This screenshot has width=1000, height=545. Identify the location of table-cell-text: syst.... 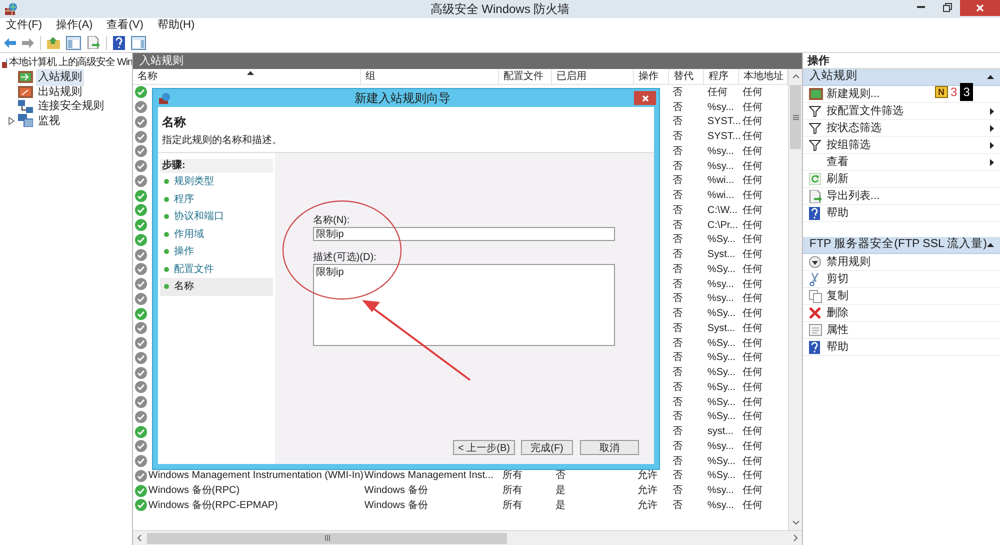
(720, 432).